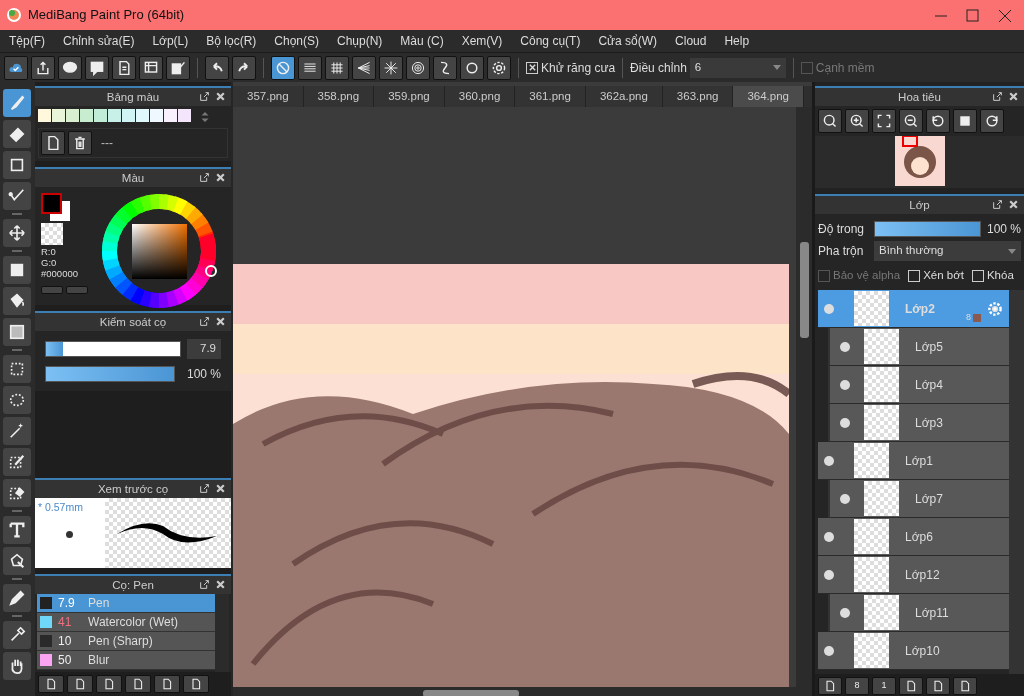 The width and height of the screenshot is (1024, 696). What do you see at coordinates (884, 121) in the screenshot?
I see `fit-screen-button` at bounding box center [884, 121].